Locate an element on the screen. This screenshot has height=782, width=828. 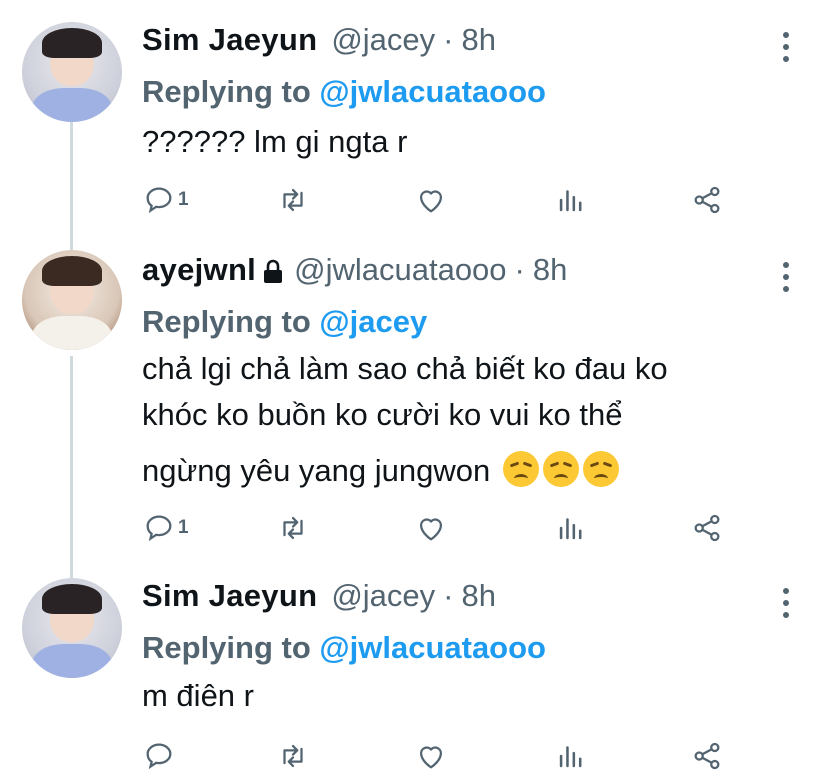
replying-to-handle: @jacey is located at coordinates (373, 321).